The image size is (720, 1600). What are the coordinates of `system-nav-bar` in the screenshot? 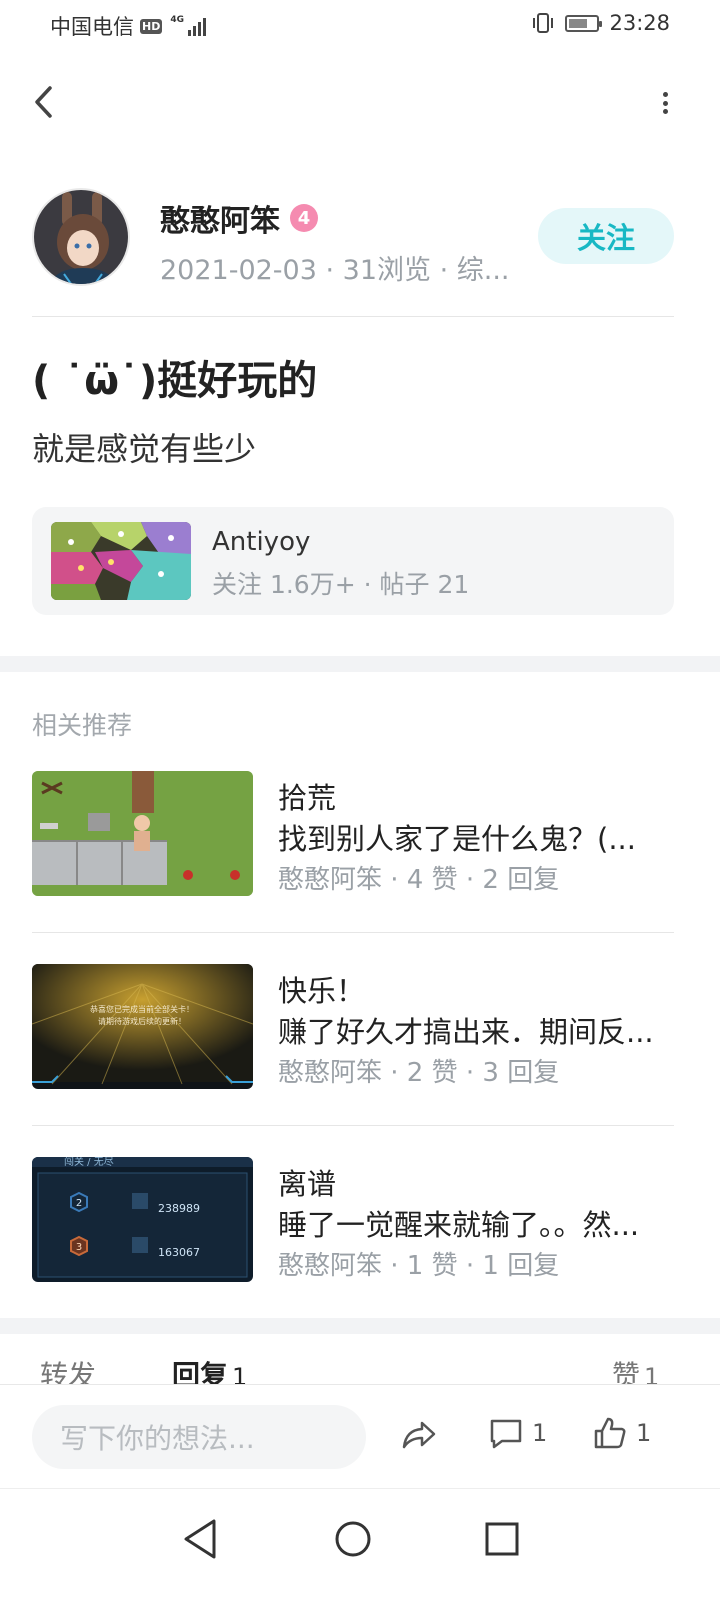 It's located at (360, 1544).